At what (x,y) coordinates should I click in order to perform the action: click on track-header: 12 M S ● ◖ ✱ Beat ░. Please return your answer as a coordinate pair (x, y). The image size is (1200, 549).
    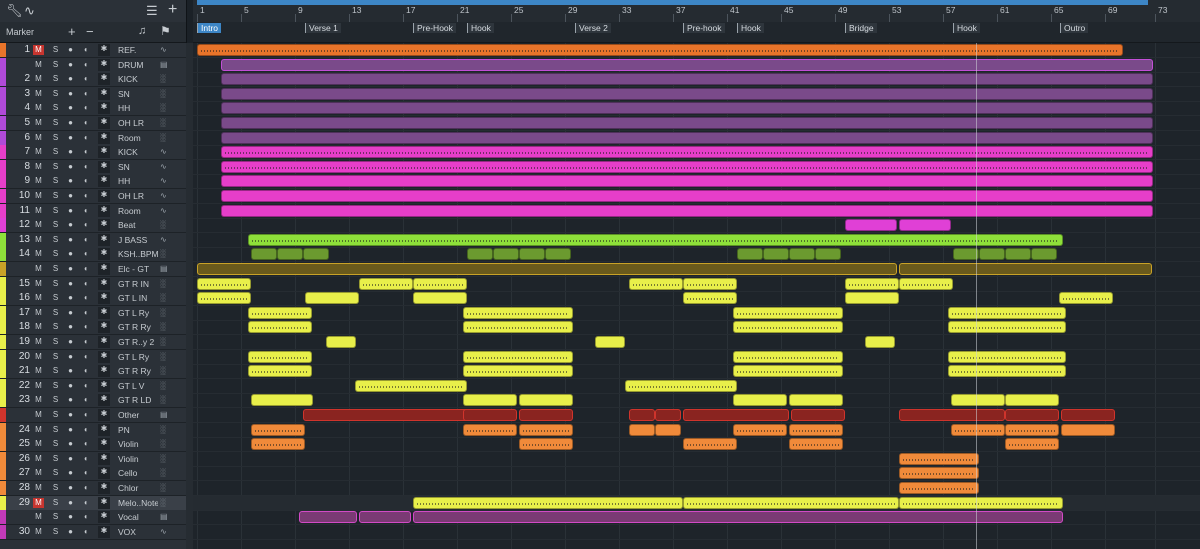
    Looking at the image, I should click on (93, 225).